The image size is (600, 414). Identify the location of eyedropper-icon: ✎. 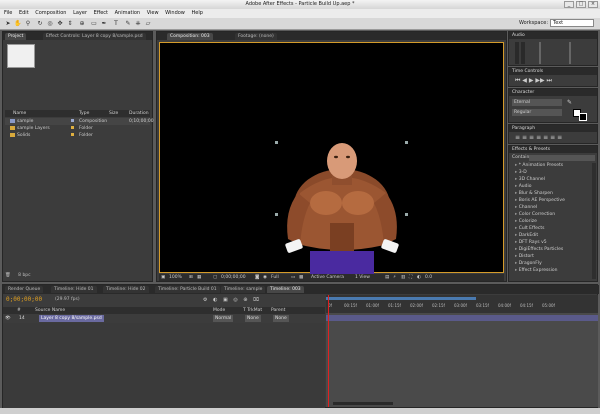
(569, 102).